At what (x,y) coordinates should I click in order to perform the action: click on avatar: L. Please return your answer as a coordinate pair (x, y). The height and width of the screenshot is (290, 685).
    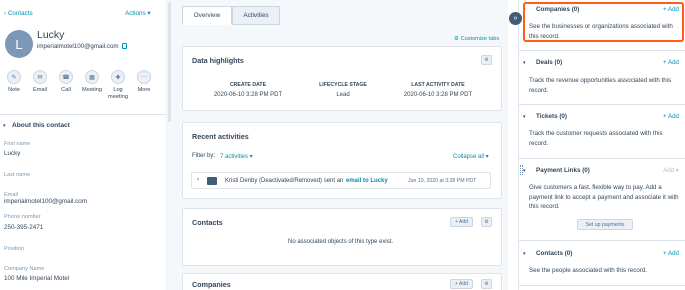
    Looking at the image, I should click on (19, 44).